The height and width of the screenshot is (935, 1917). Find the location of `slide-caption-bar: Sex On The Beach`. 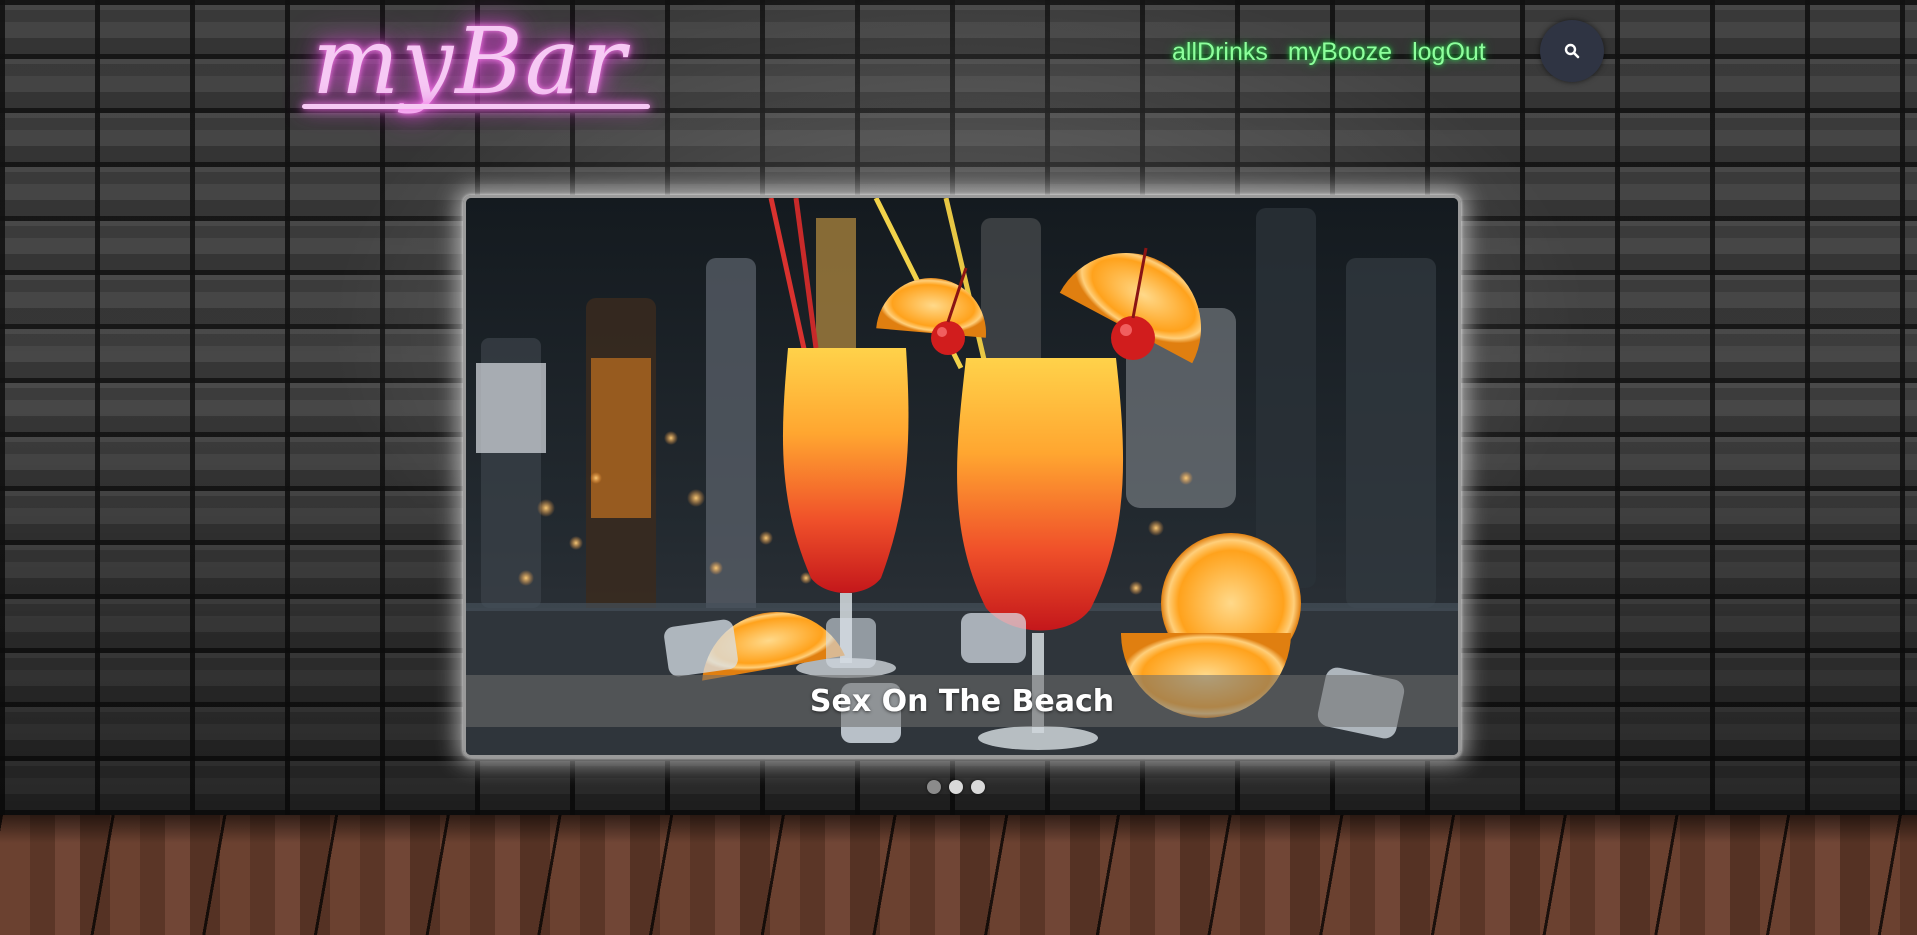

slide-caption-bar: Sex On The Beach is located at coordinates (962, 701).